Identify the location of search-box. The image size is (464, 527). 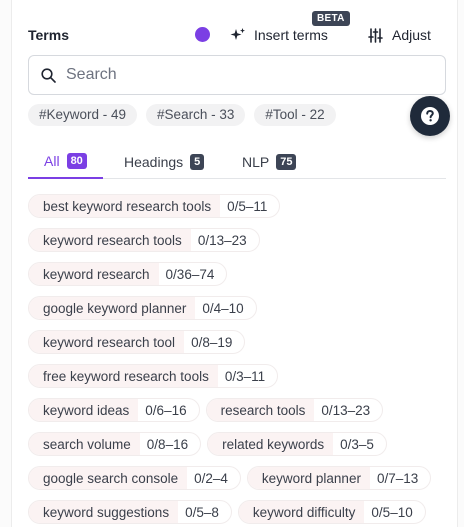
(237, 75).